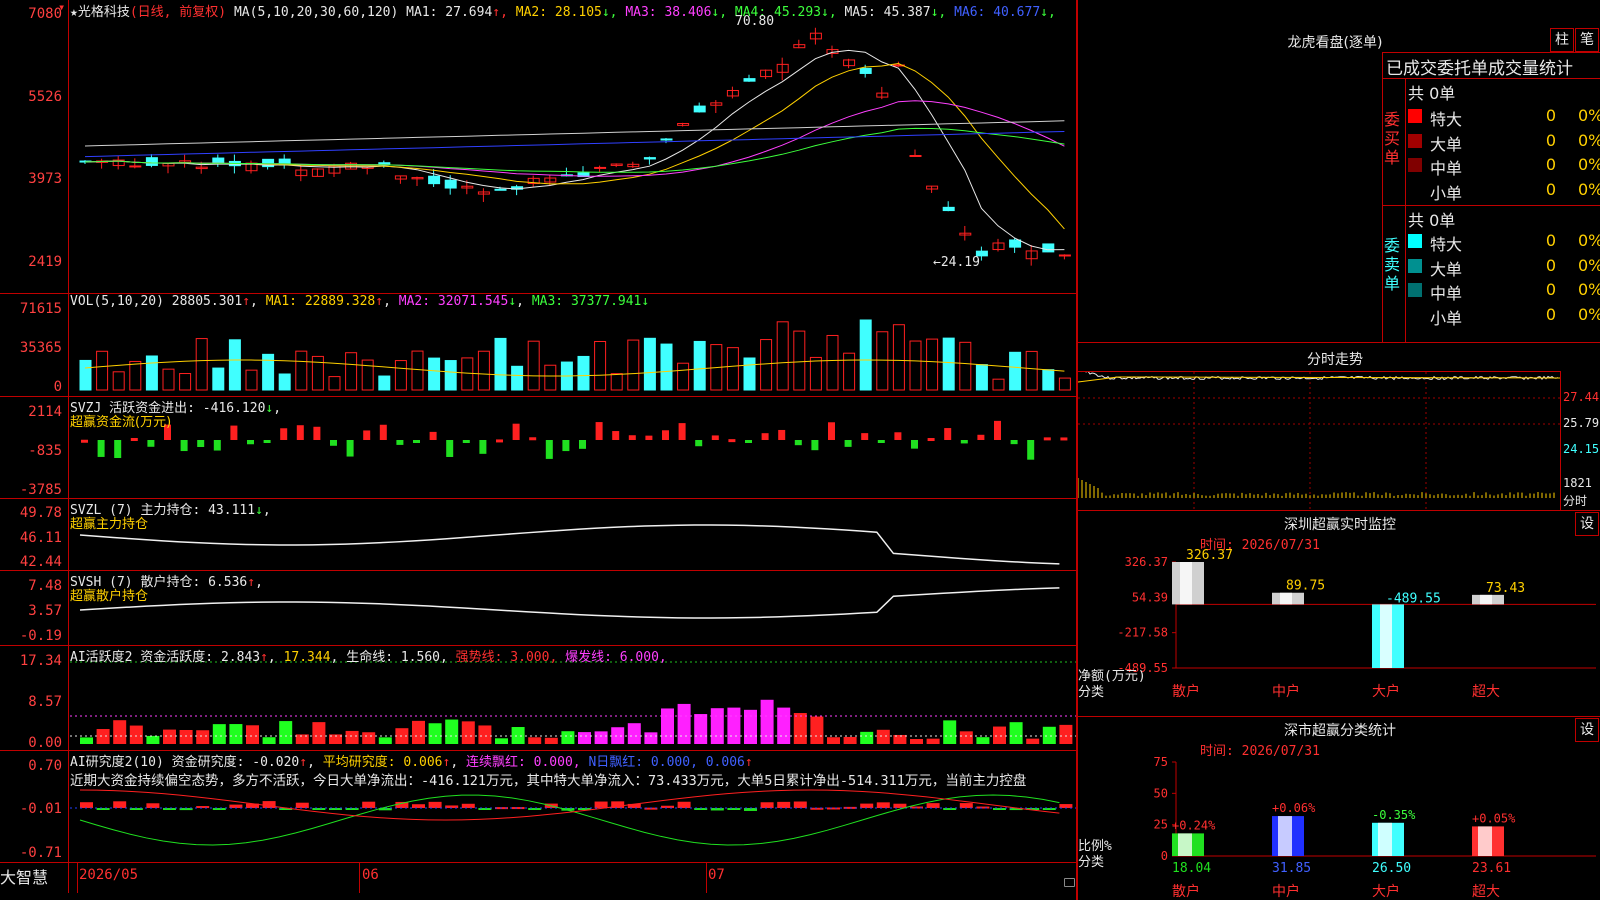 The width and height of the screenshot is (1600, 900). Describe the element at coordinates (45, 702) in the screenshot. I see `ai-active-axis-label: 8.57` at that location.